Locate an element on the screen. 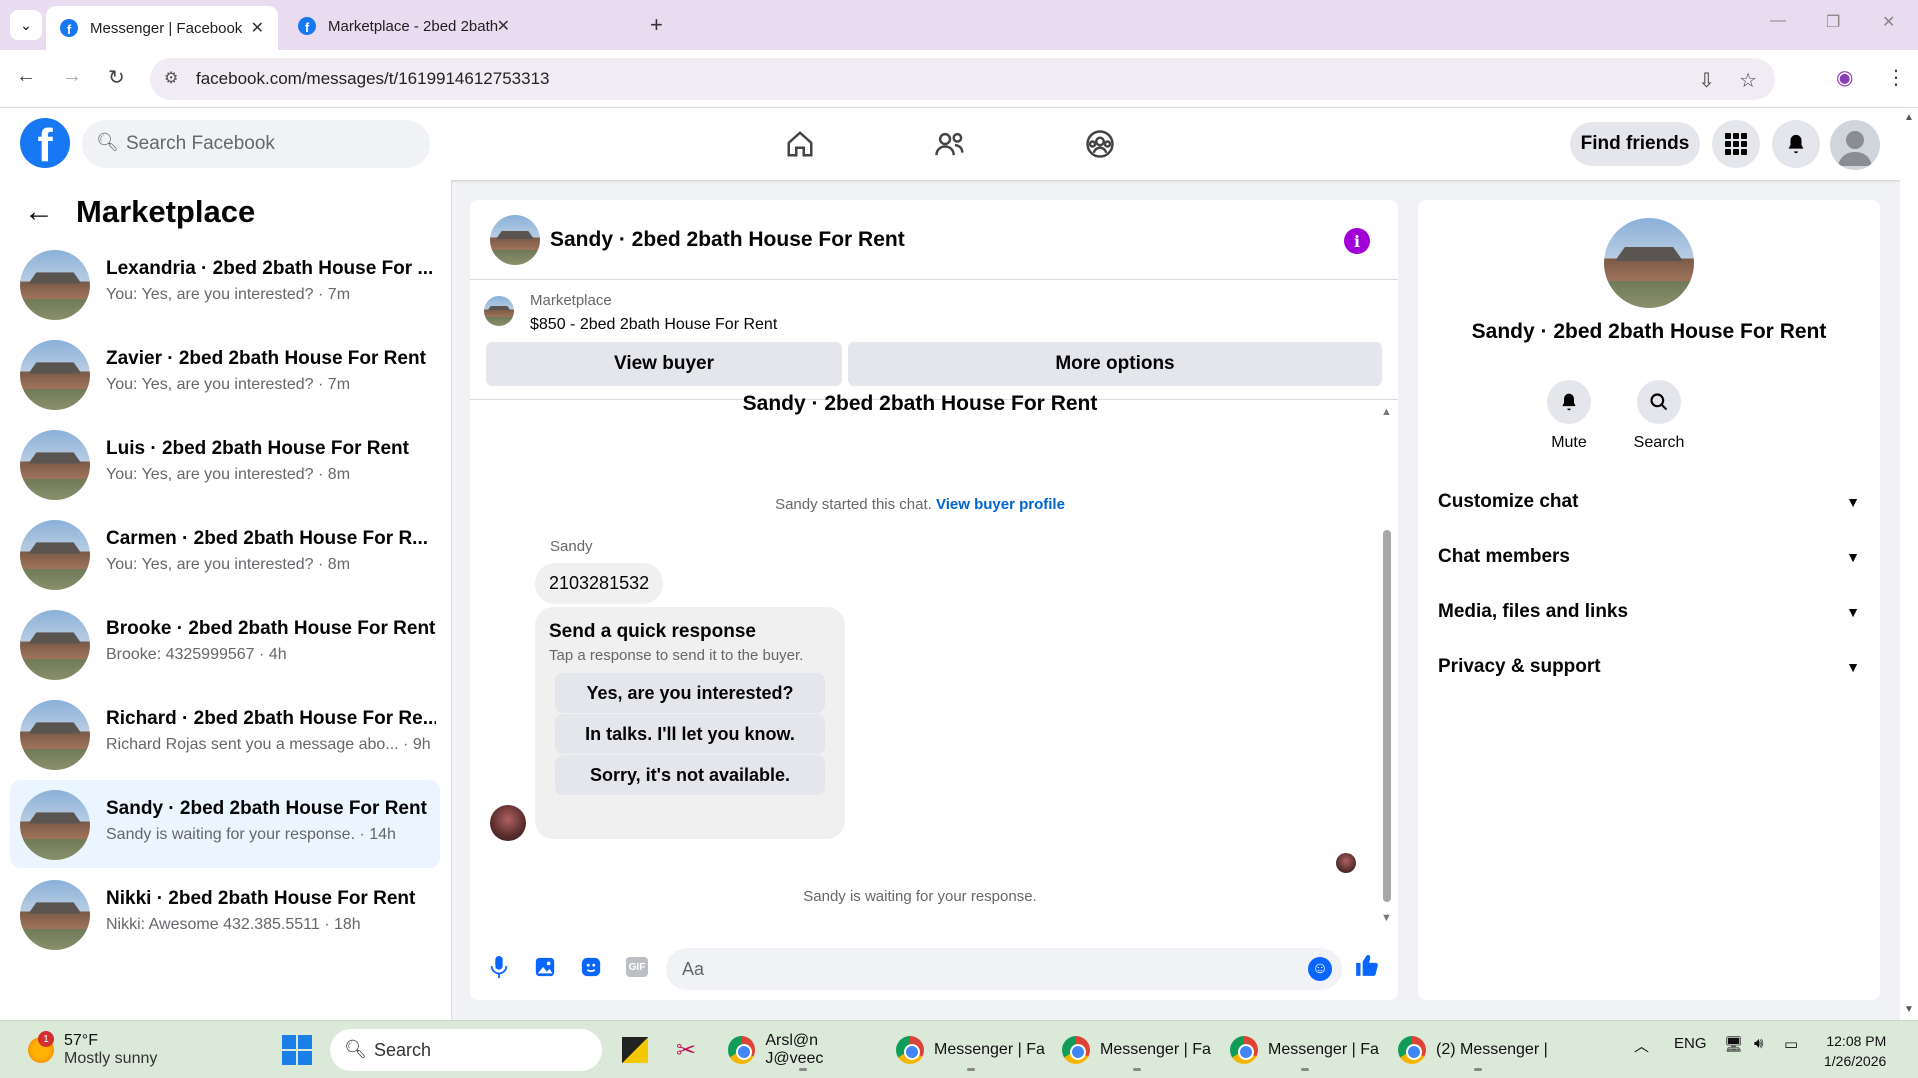 The image size is (1918, 1078). profile-icon: ◉ is located at coordinates (1844, 77).